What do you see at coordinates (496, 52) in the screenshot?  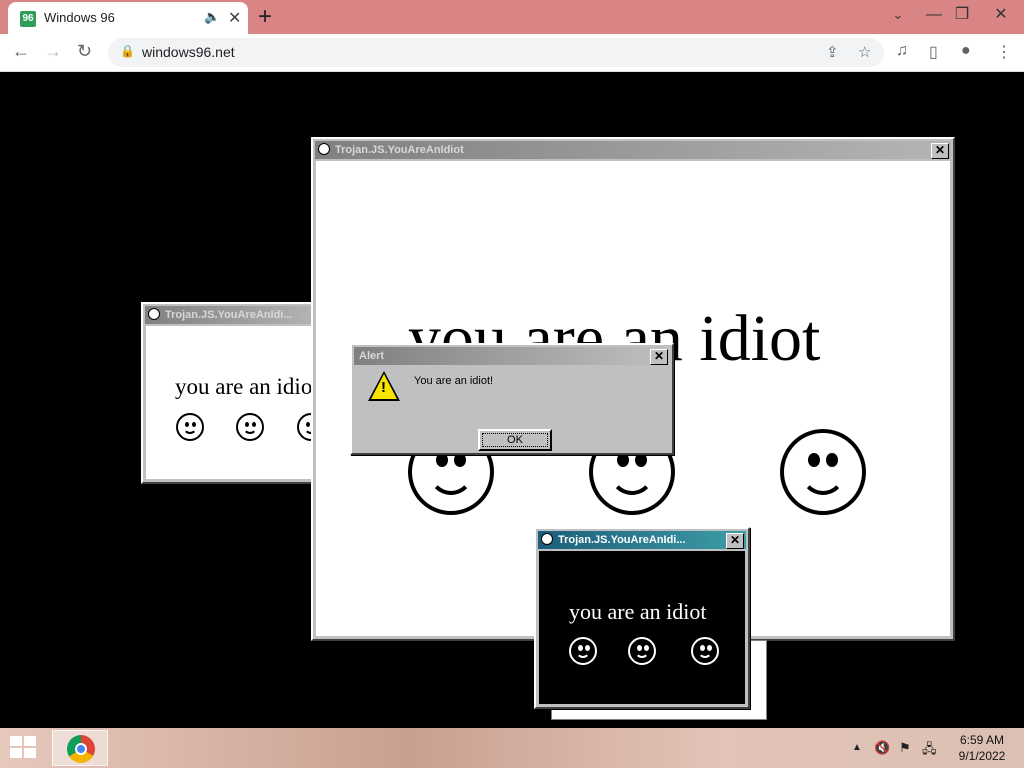 I see `address-bar: 🔒 windows96.net ⇪ ☆` at bounding box center [496, 52].